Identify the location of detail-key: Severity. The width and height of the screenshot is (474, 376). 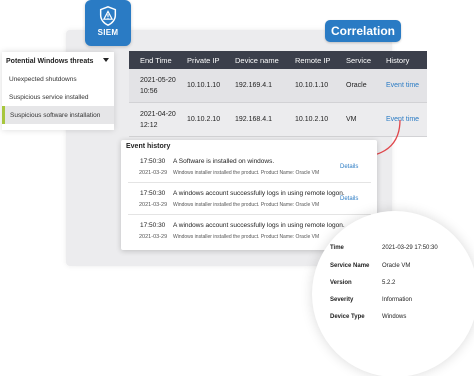
(342, 300).